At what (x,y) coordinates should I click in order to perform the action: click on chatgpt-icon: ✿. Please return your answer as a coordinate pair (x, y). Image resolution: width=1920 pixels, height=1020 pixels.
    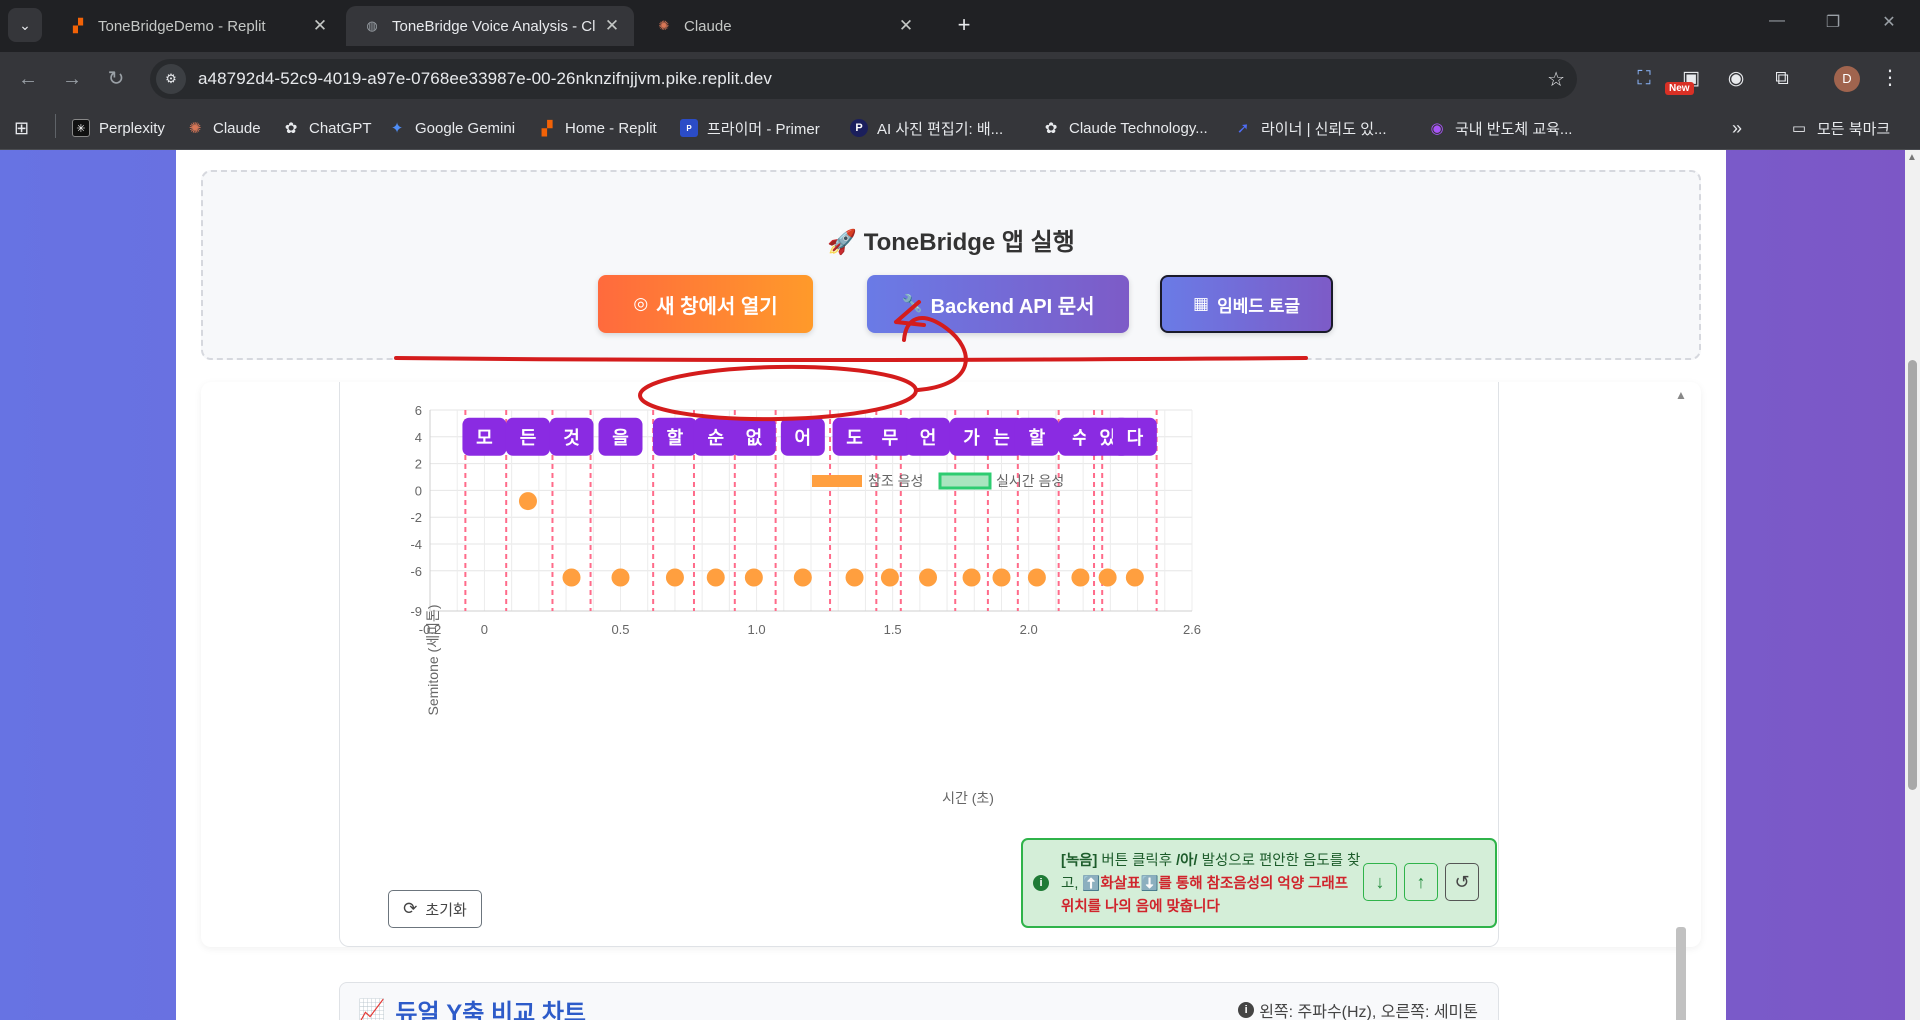
    Looking at the image, I should click on (1051, 128).